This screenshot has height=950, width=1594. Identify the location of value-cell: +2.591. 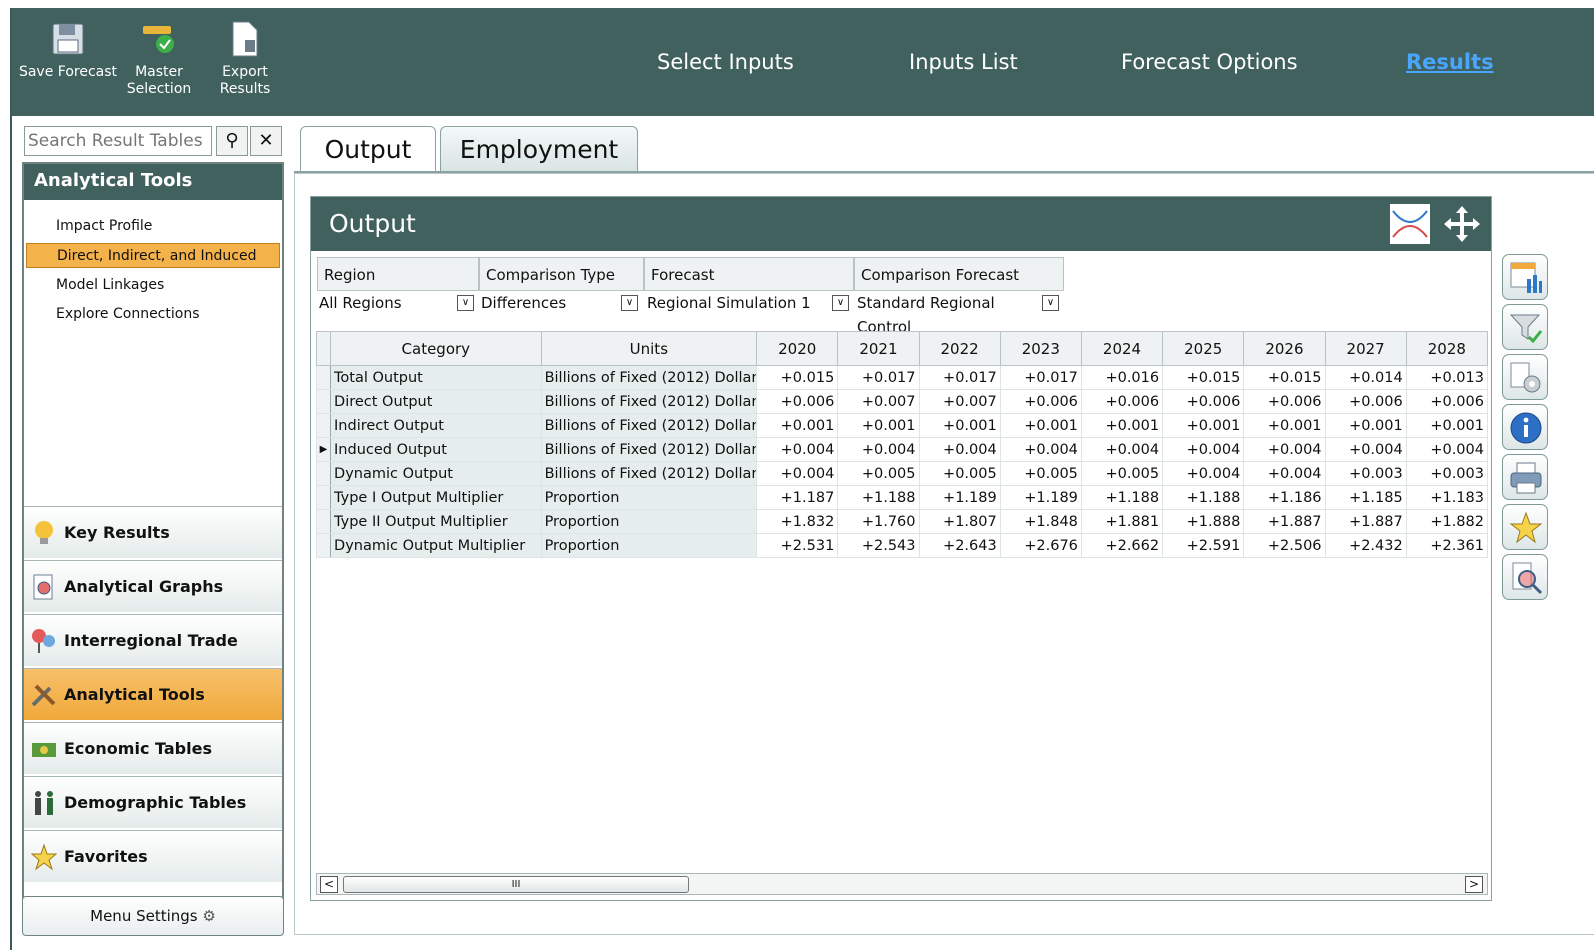
(1203, 545).